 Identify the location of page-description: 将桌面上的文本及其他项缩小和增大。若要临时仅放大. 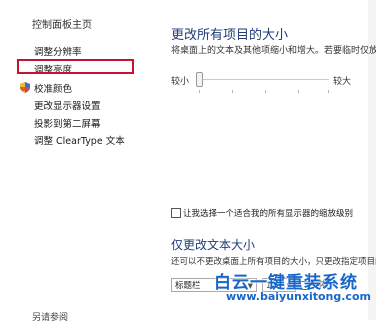
(273, 51).